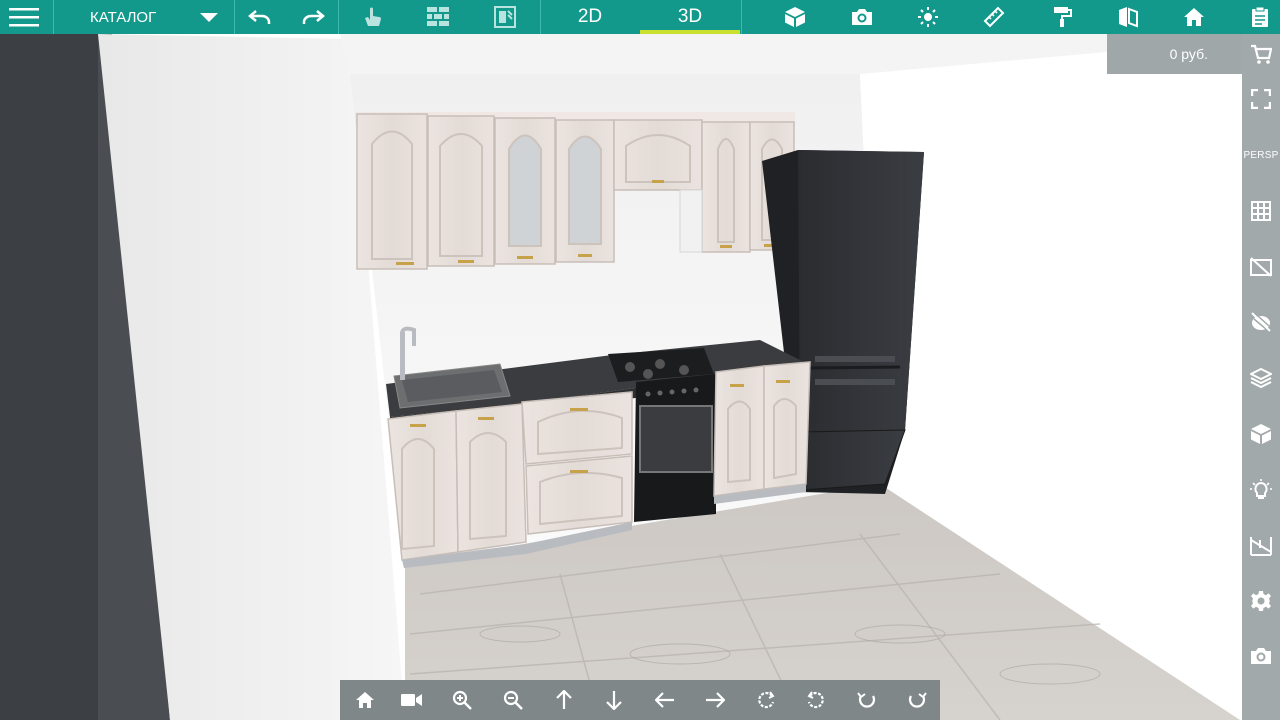  Describe the element at coordinates (917, 700) in the screenshot. I see `tilt-down-icon` at that location.